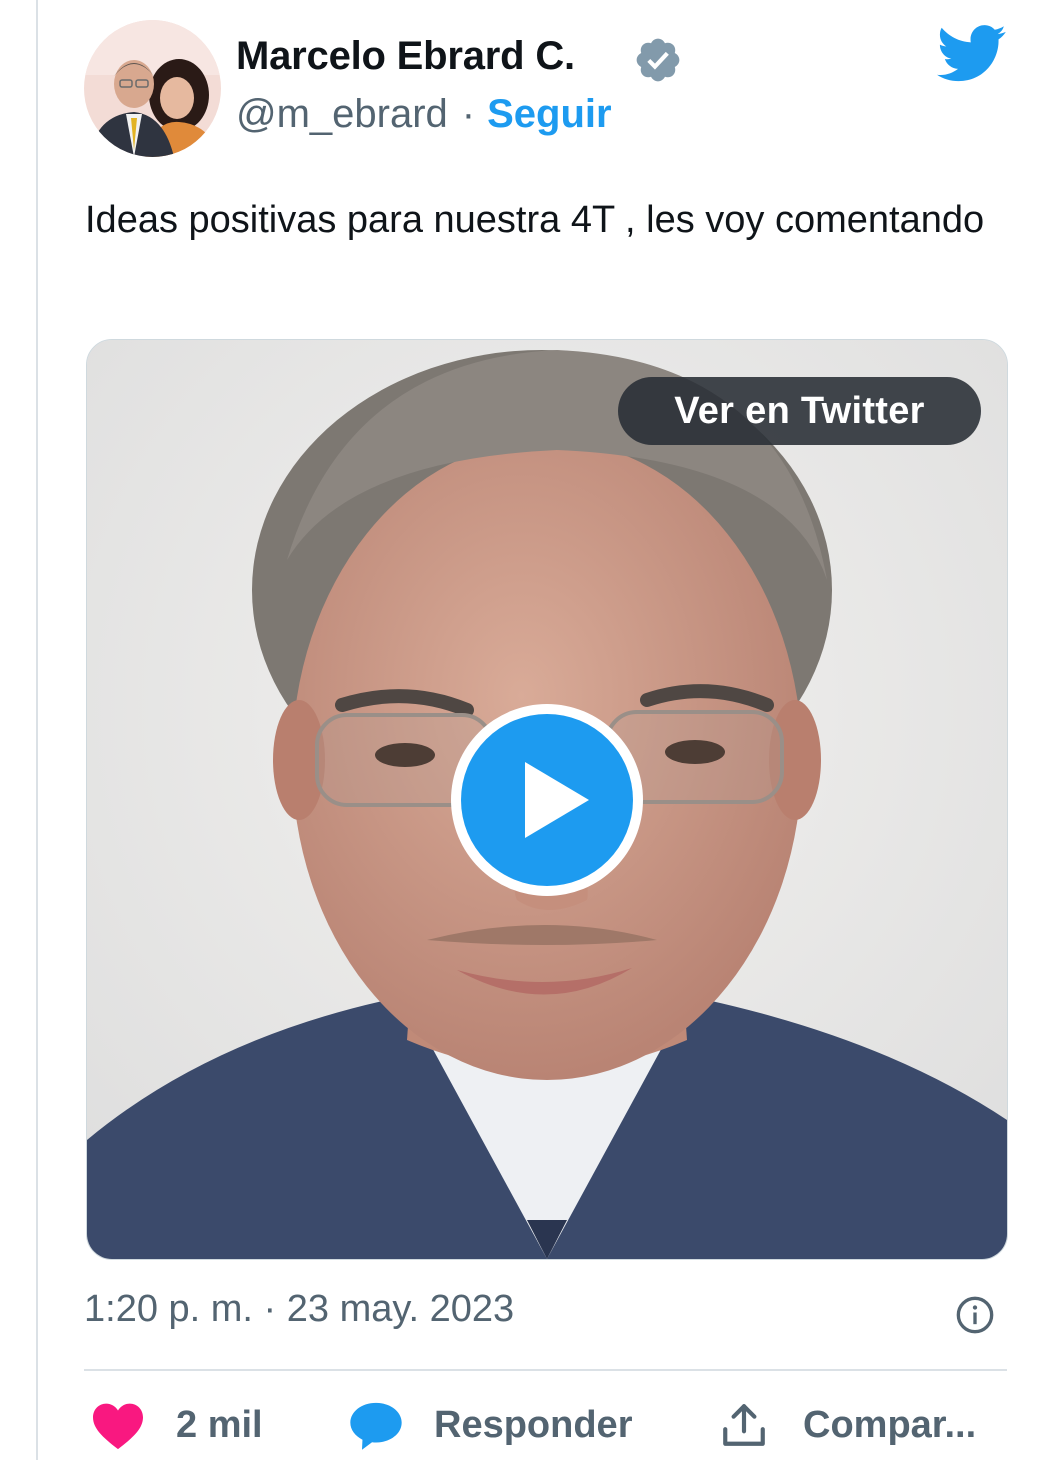 The height and width of the screenshot is (1460, 1043). What do you see at coordinates (799, 411) in the screenshot?
I see `view-on-twitter-button: Ver en Twitter` at bounding box center [799, 411].